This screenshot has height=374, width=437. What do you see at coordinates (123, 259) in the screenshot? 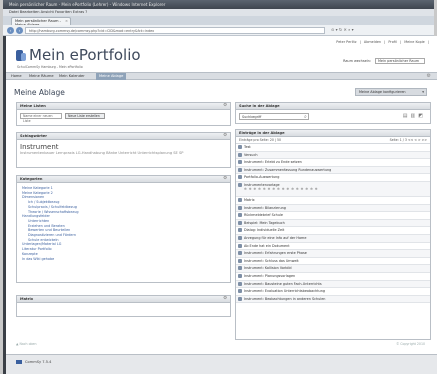
I see `category-item: In das Wiki gehobe` at bounding box center [123, 259].